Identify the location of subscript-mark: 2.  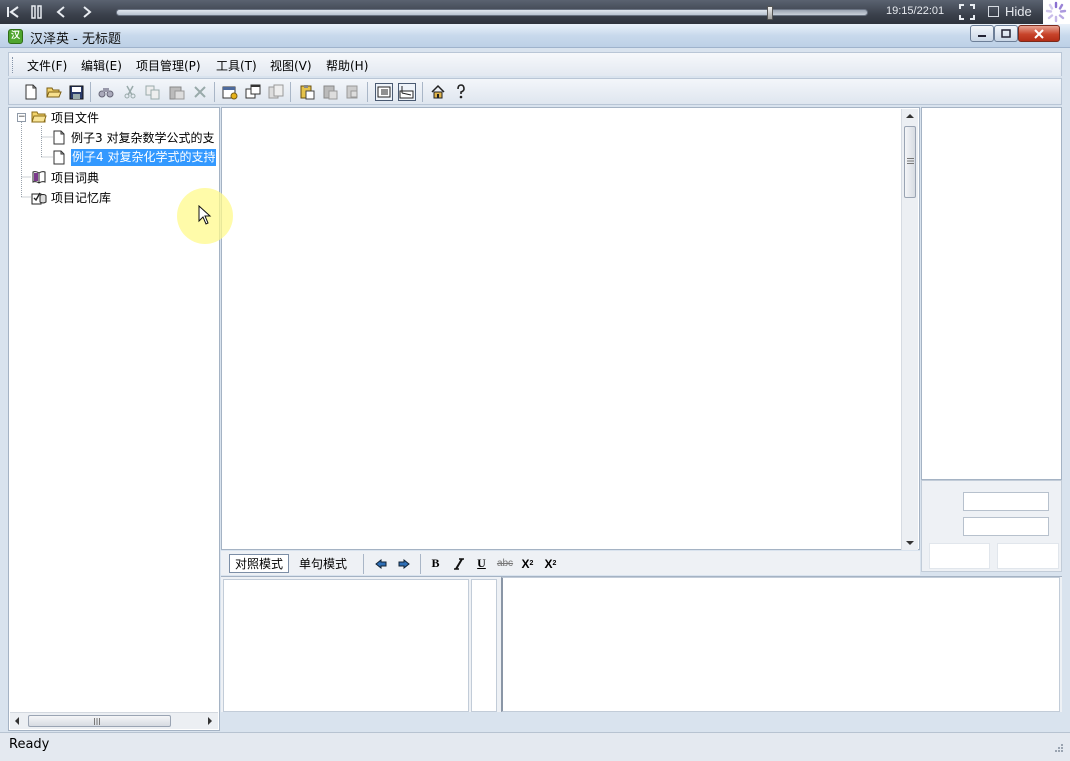
(554, 563).